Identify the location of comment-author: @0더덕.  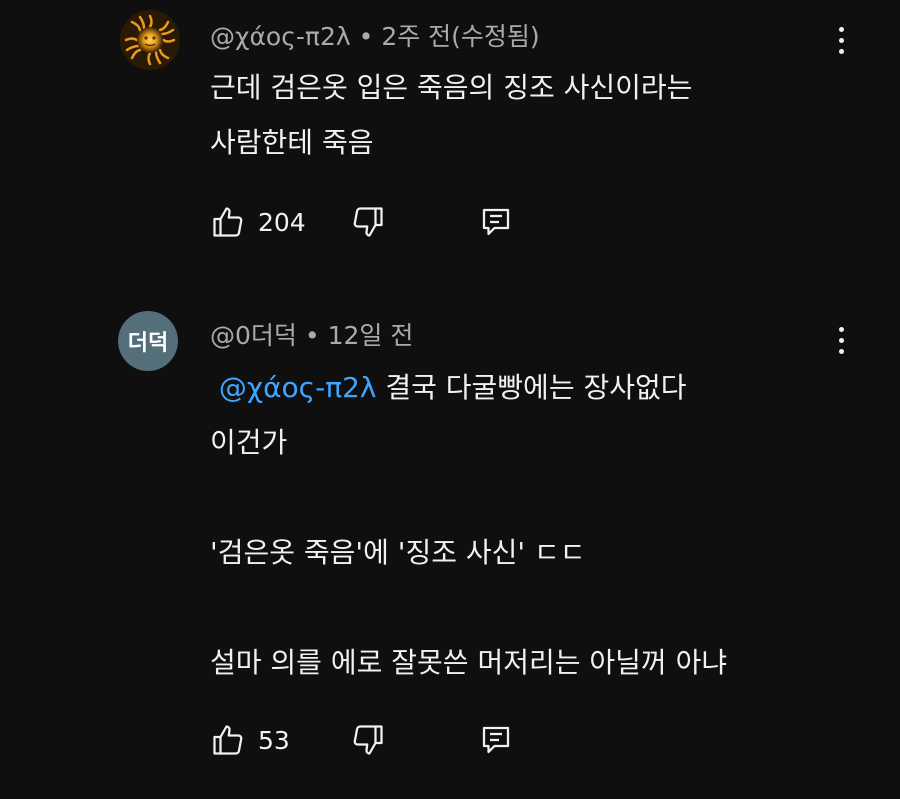
(253, 335).